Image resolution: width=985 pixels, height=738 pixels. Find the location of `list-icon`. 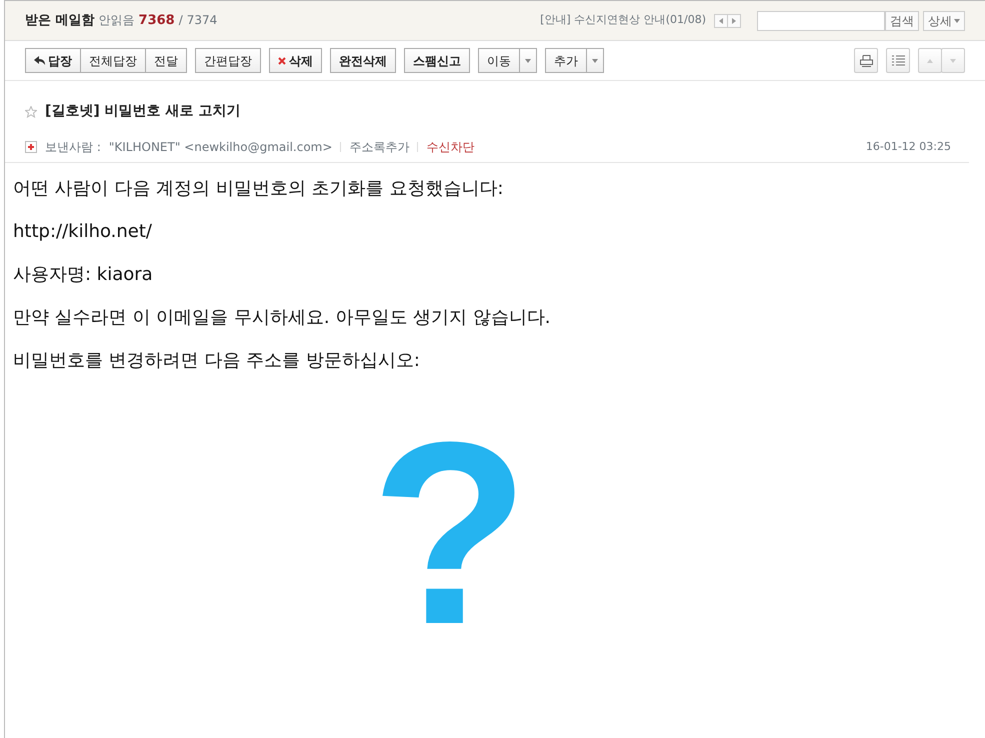

list-icon is located at coordinates (898, 60).